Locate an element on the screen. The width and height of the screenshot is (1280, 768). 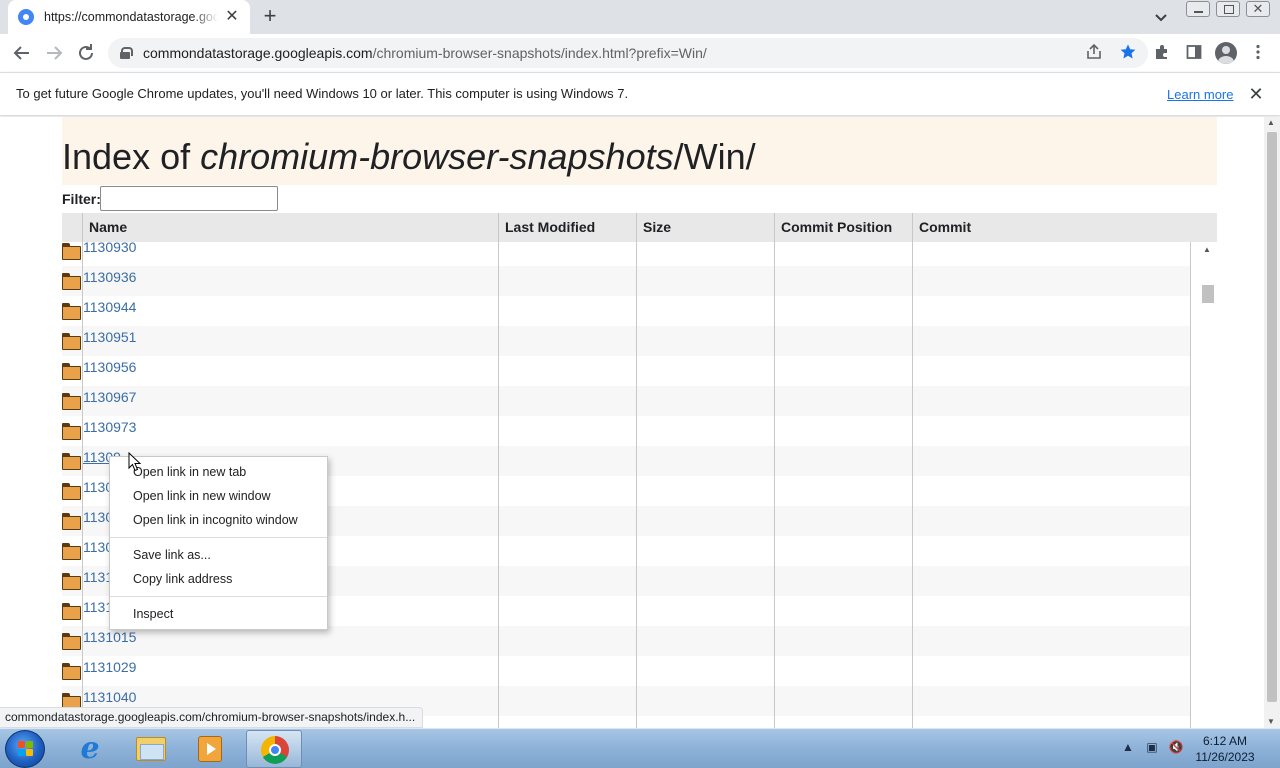
learn-more-link: Learn more is located at coordinates (1200, 94).